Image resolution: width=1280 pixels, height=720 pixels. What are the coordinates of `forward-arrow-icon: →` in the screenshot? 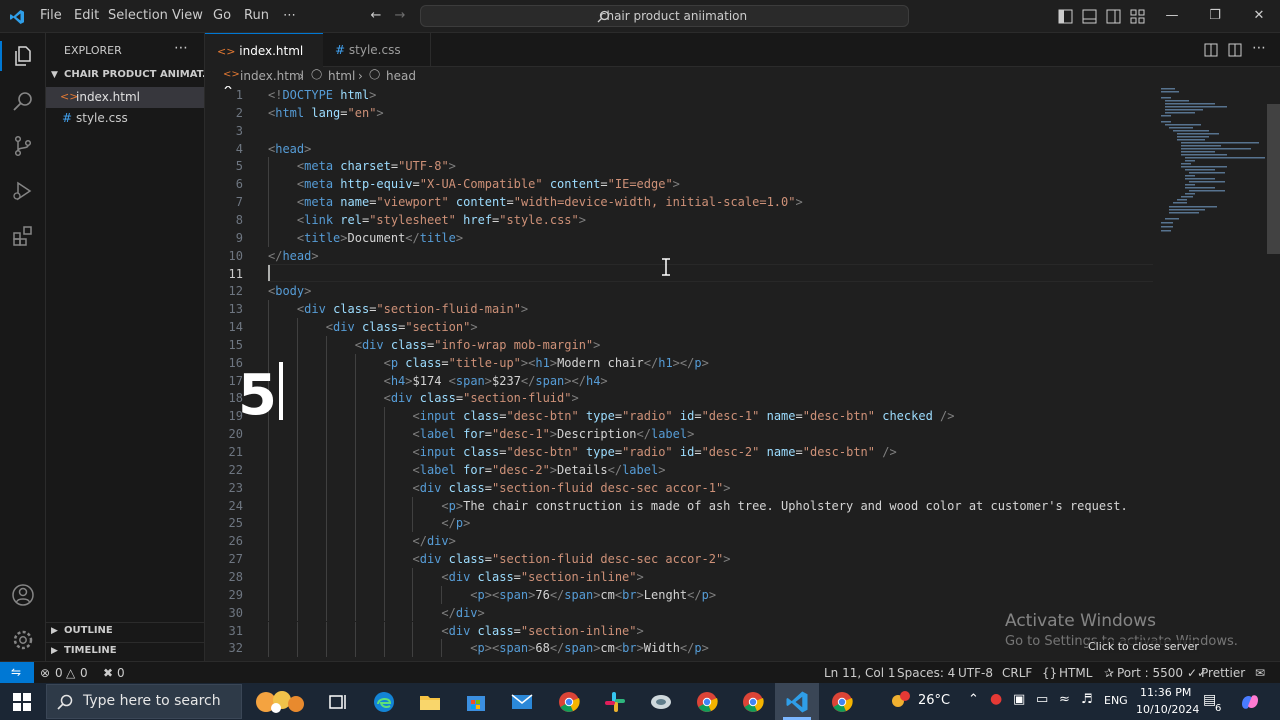 It's located at (400, 16).